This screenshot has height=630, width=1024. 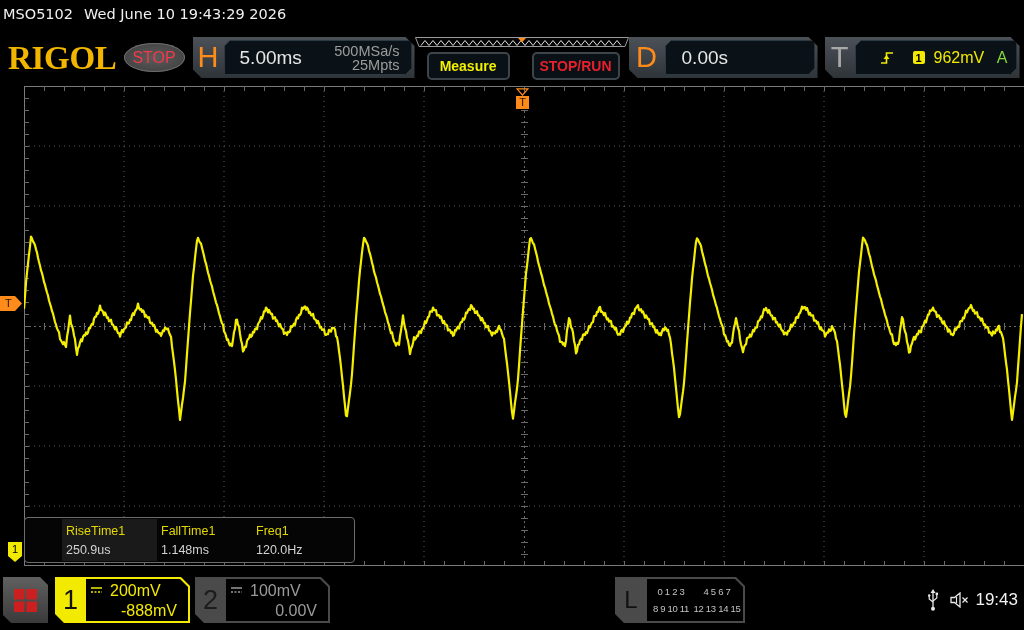 I want to click on run-status-badge: STOP, so click(x=154, y=57).